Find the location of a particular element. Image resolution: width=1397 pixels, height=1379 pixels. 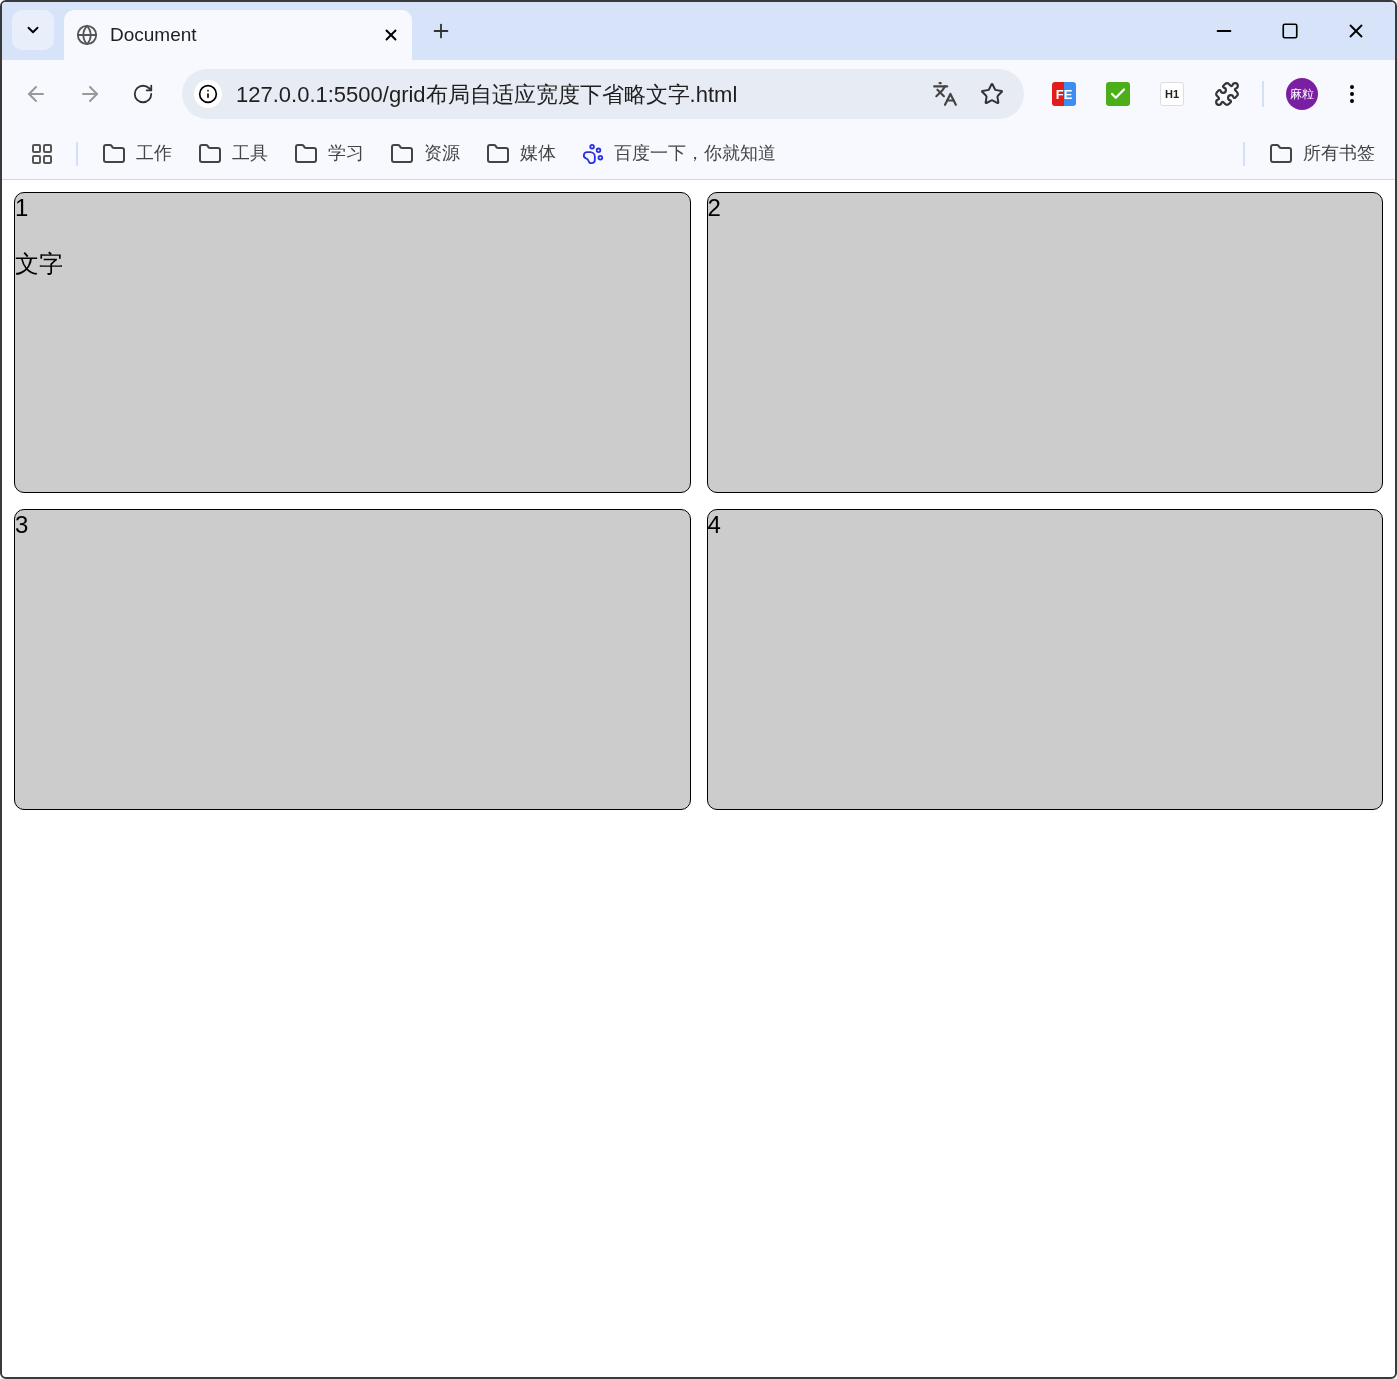

paw-icon is located at coordinates (593, 153).